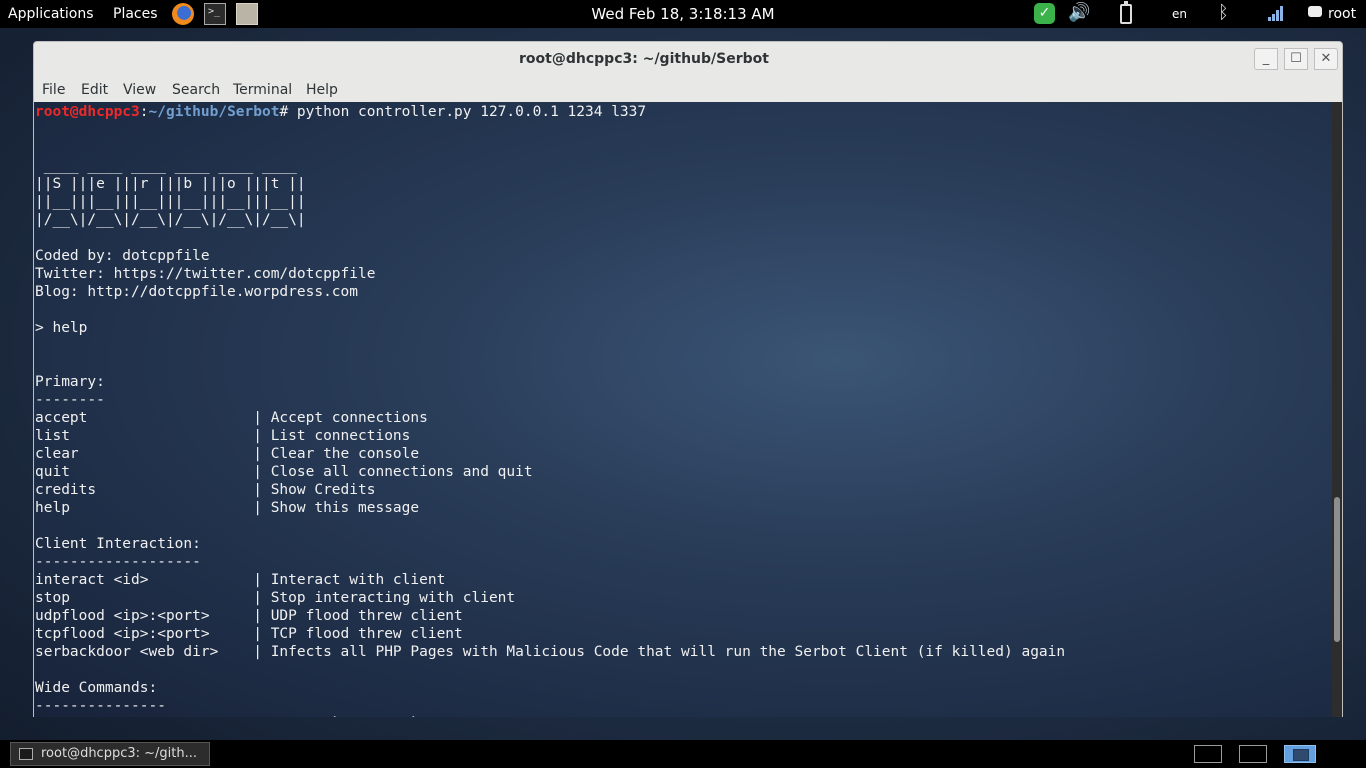 The image size is (1366, 768). Describe the element at coordinates (1179, 14) in the screenshot. I see `keyboard-language: en` at that location.